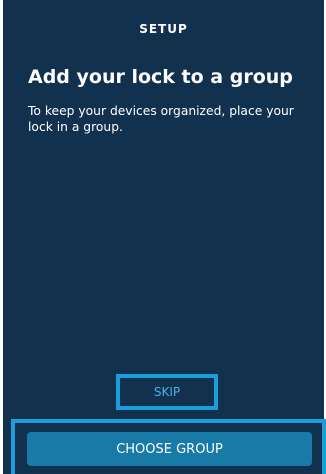  I want to click on page-title: Add your lock to a group, so click(160, 77).